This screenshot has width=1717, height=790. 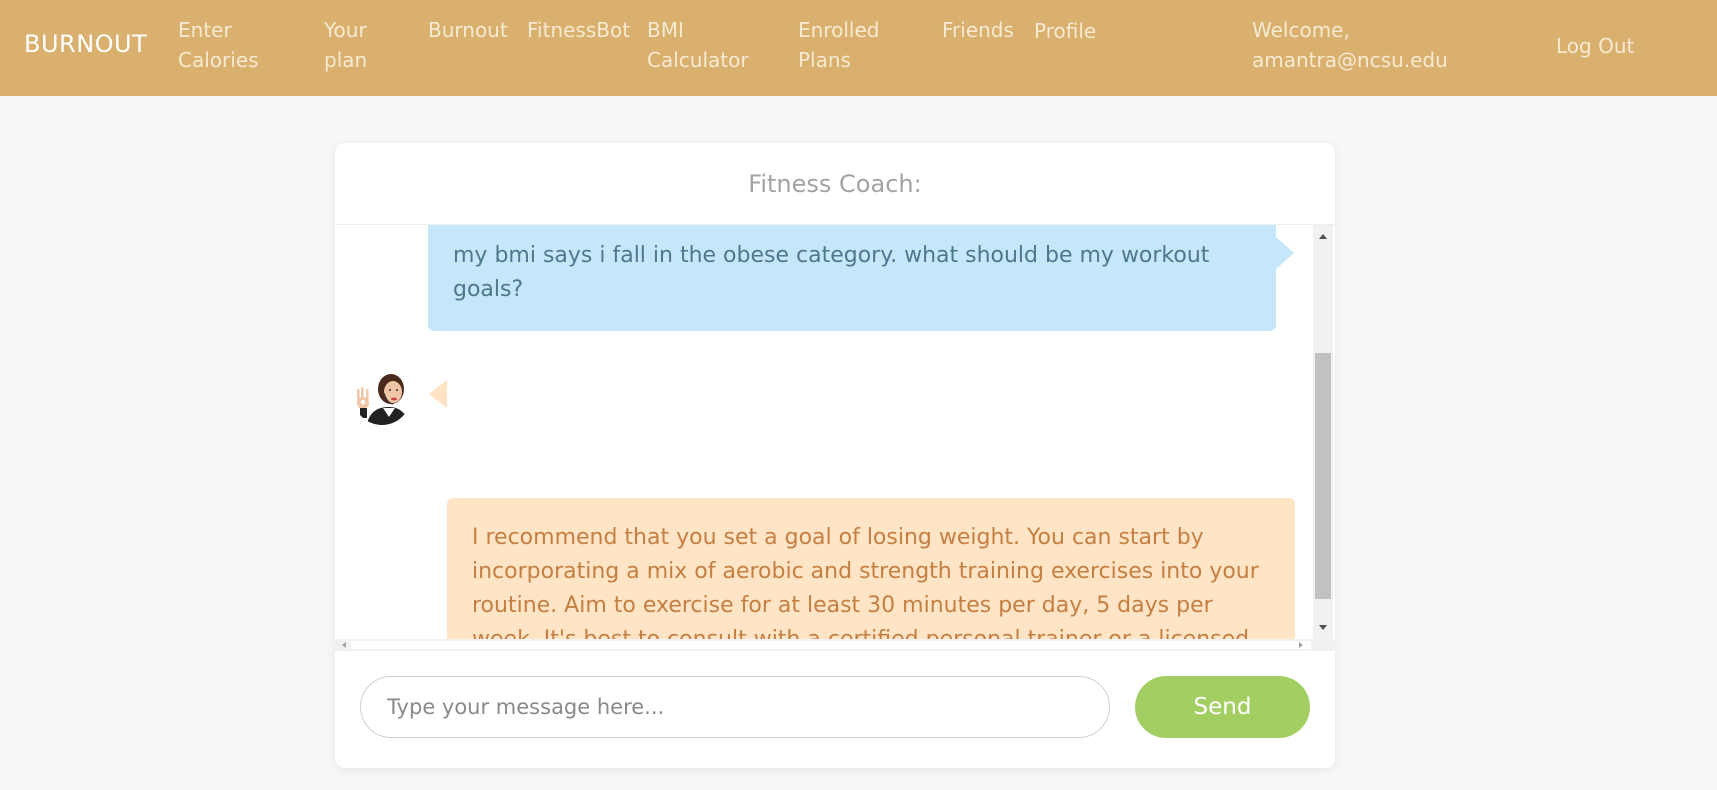 I want to click on chat-horizontal-scrollbar, so click(x=835, y=645).